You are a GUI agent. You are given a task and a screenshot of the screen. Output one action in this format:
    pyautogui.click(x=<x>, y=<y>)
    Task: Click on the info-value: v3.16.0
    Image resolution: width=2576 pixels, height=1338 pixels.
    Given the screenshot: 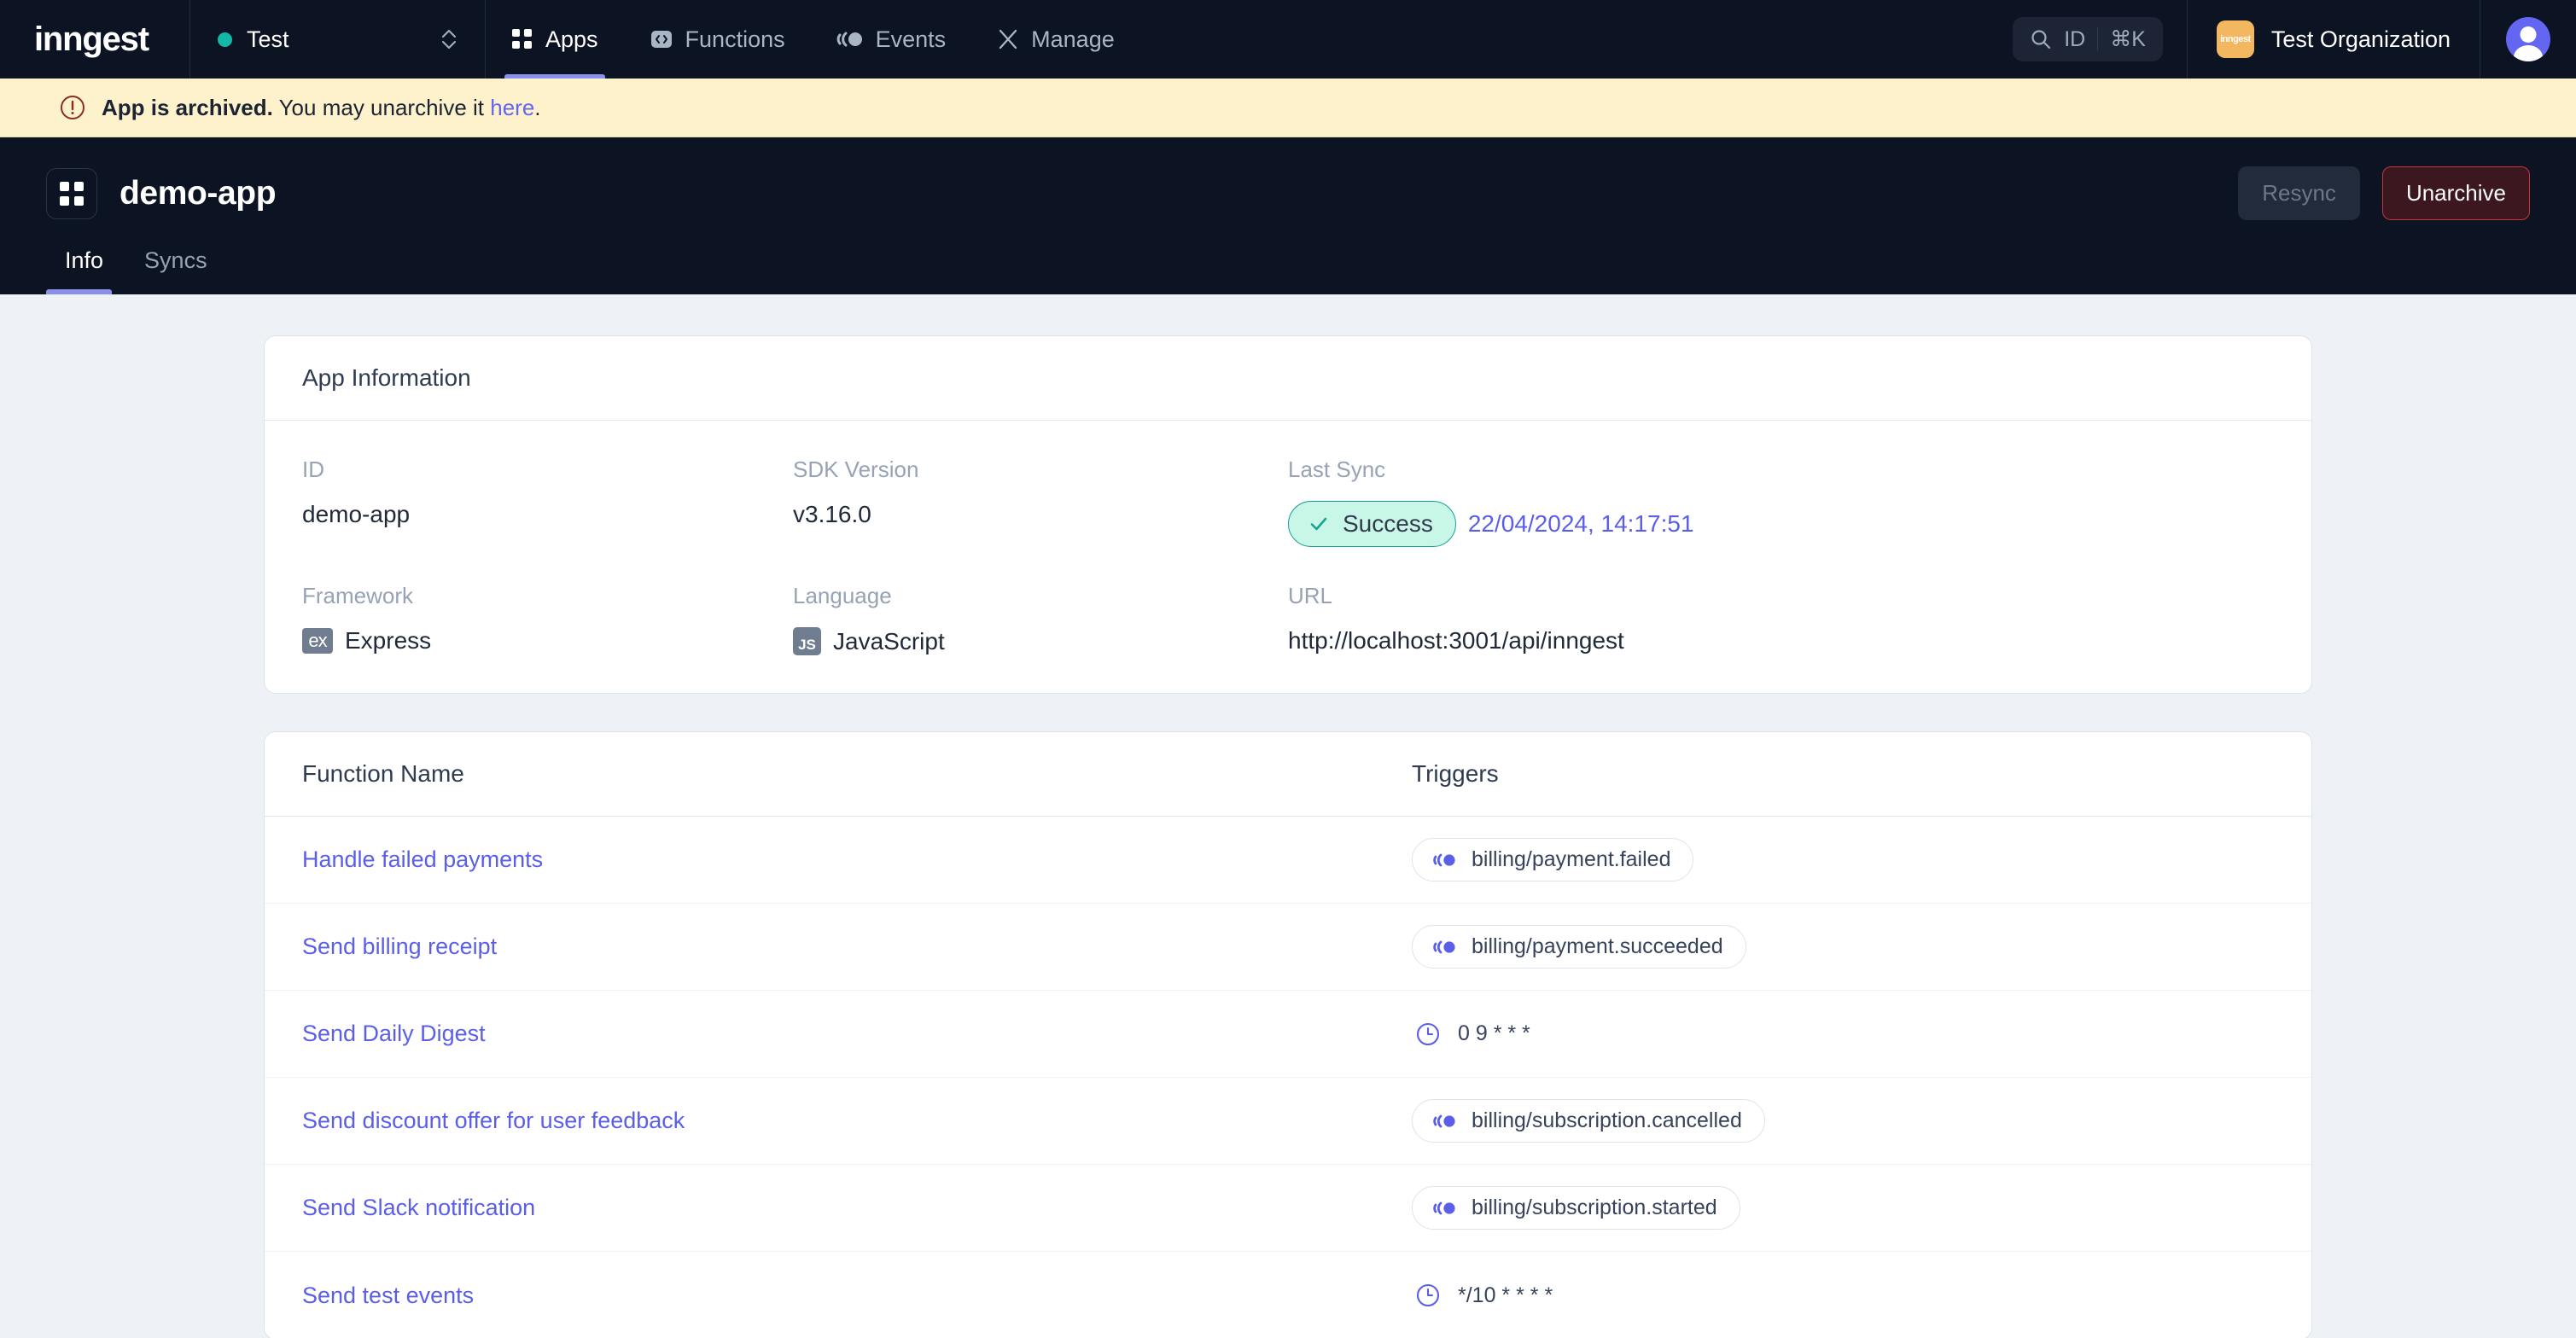 What is the action you would take?
    pyautogui.click(x=832, y=514)
    